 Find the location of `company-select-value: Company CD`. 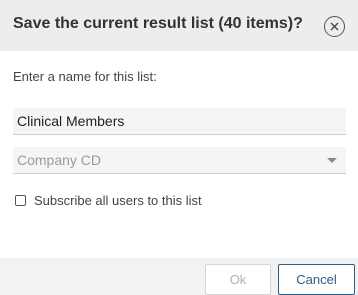

company-select-value: Company CD is located at coordinates (59, 160).